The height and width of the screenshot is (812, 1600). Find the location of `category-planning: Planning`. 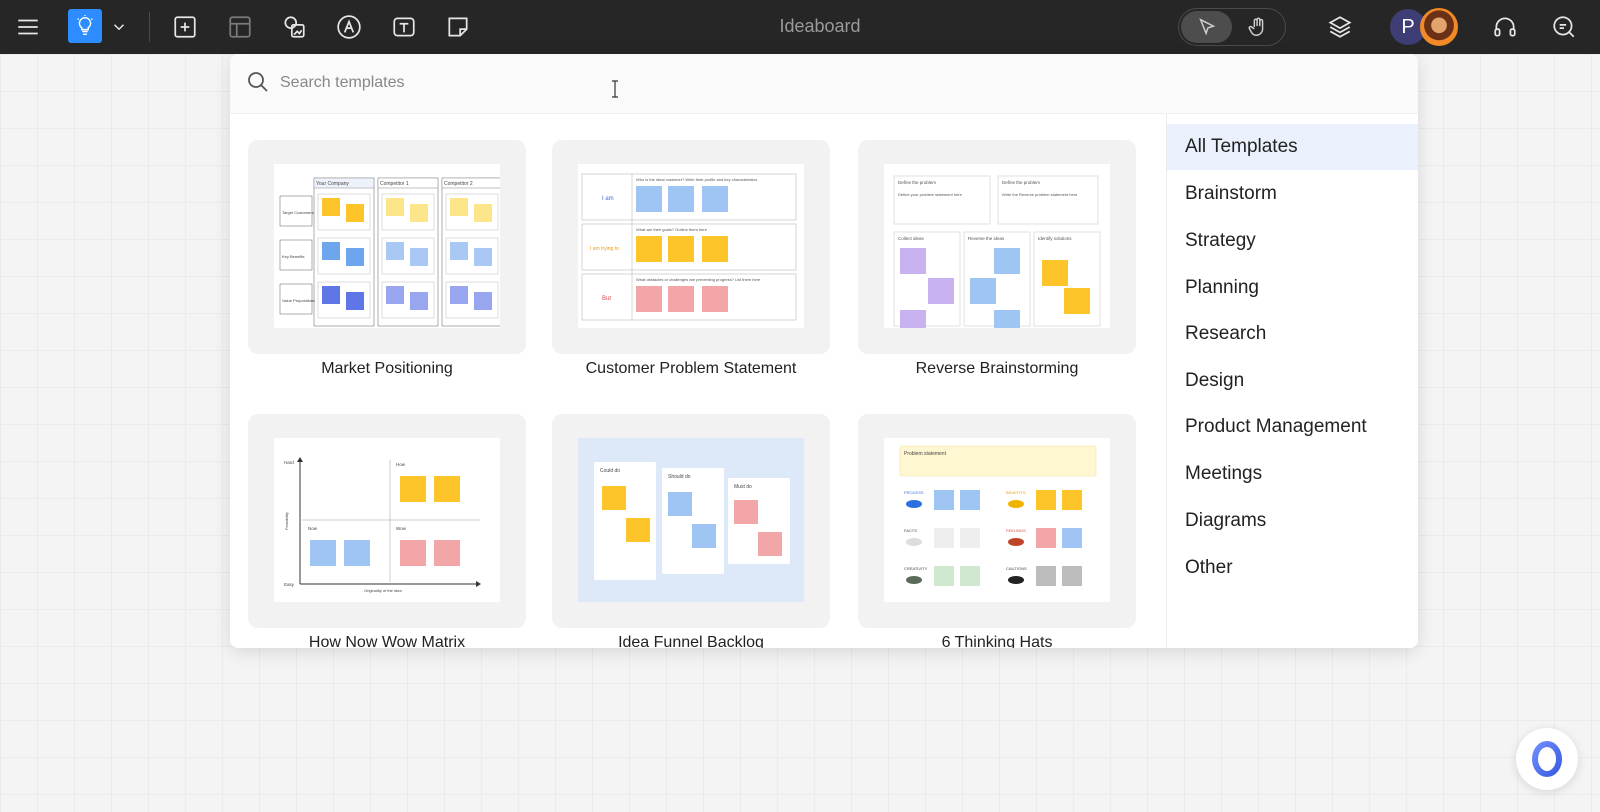

category-planning: Planning is located at coordinates (1292, 288).